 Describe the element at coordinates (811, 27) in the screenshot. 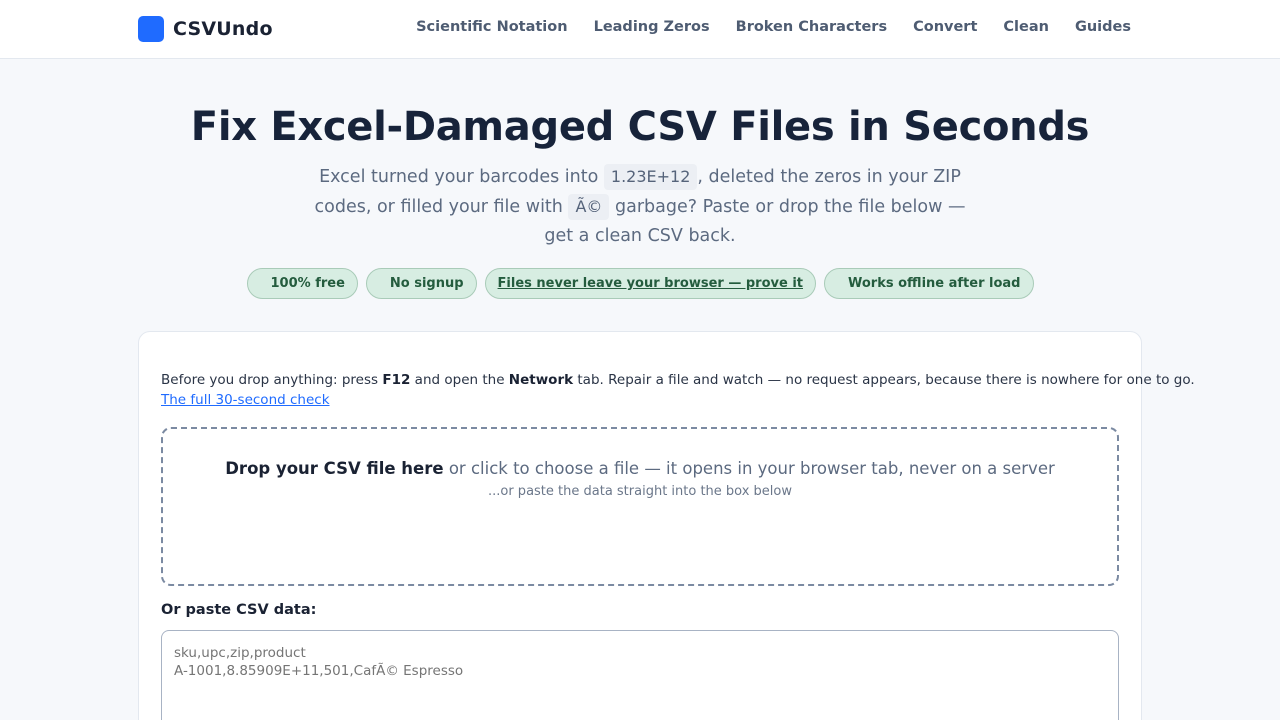

I see `nav-broken-characters: Broken Characters` at that location.